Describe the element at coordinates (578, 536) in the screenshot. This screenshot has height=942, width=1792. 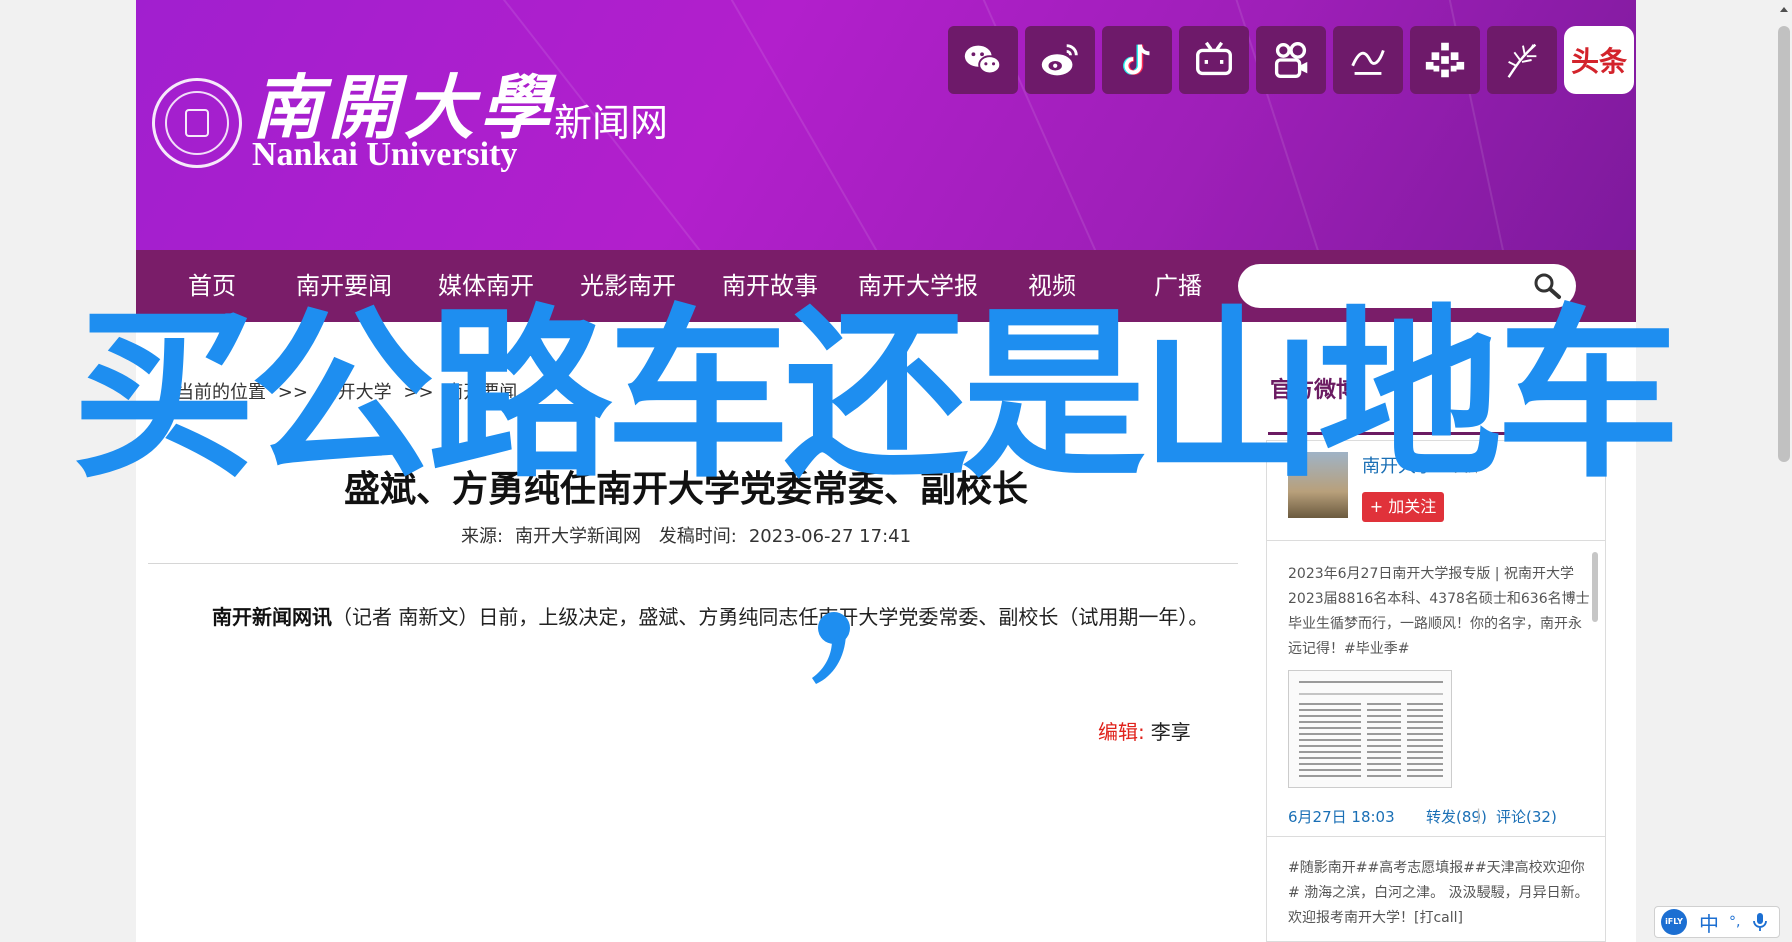
I see `article-source: 南开大学新闻网` at that location.